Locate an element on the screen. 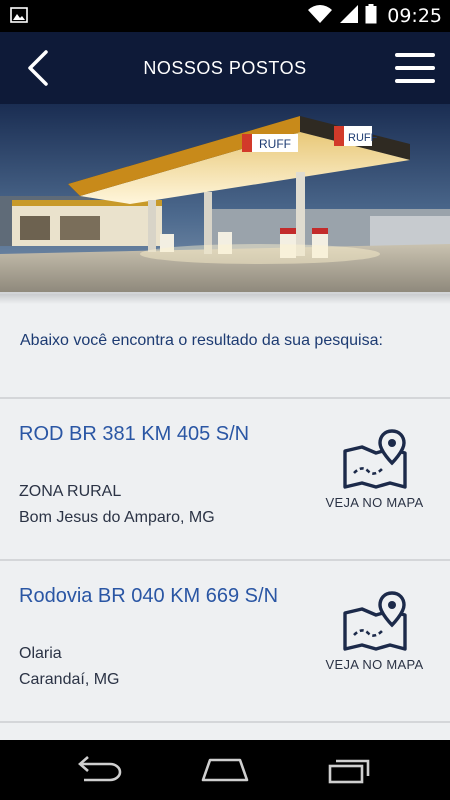 This screenshot has height=800, width=450. nav-recents-button is located at coordinates (350, 770).